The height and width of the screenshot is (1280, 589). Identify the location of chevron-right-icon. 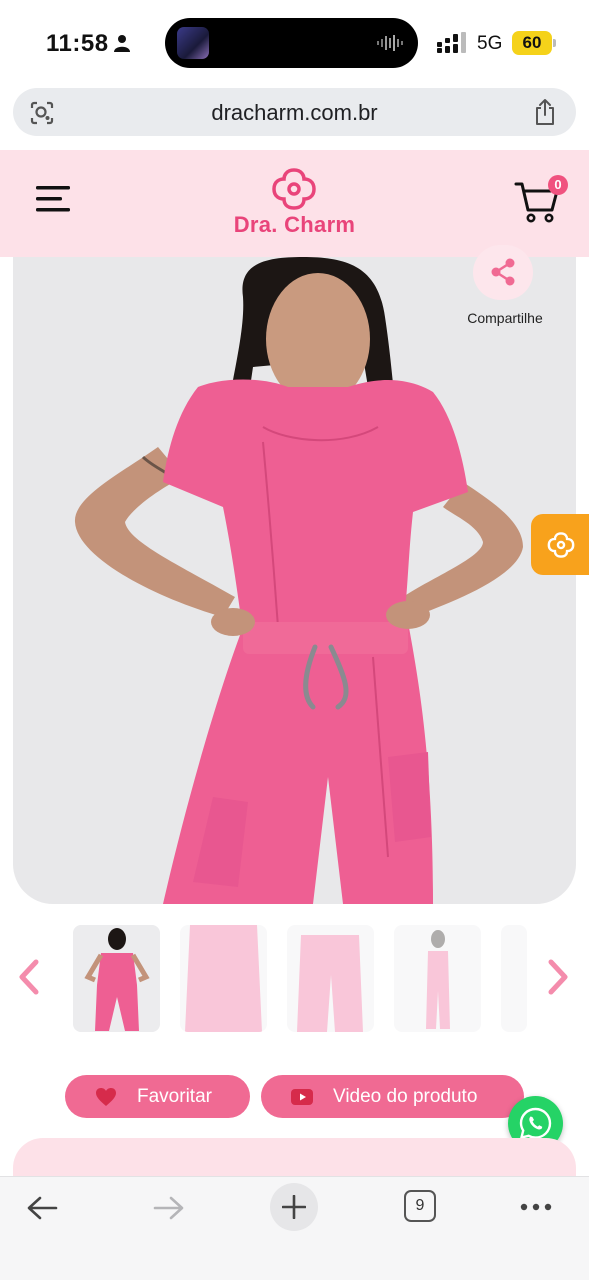
(558, 977).